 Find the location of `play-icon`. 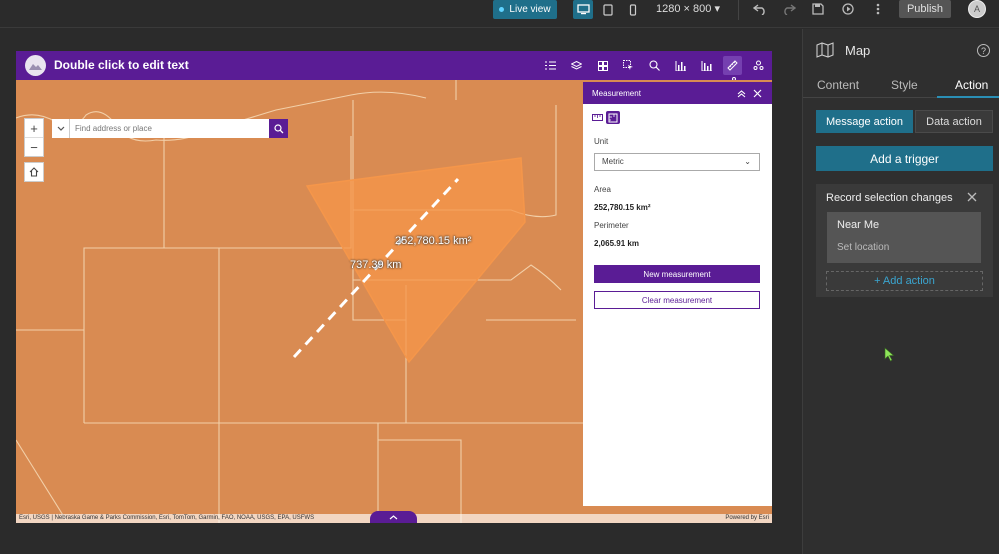

play-icon is located at coordinates (848, 9).